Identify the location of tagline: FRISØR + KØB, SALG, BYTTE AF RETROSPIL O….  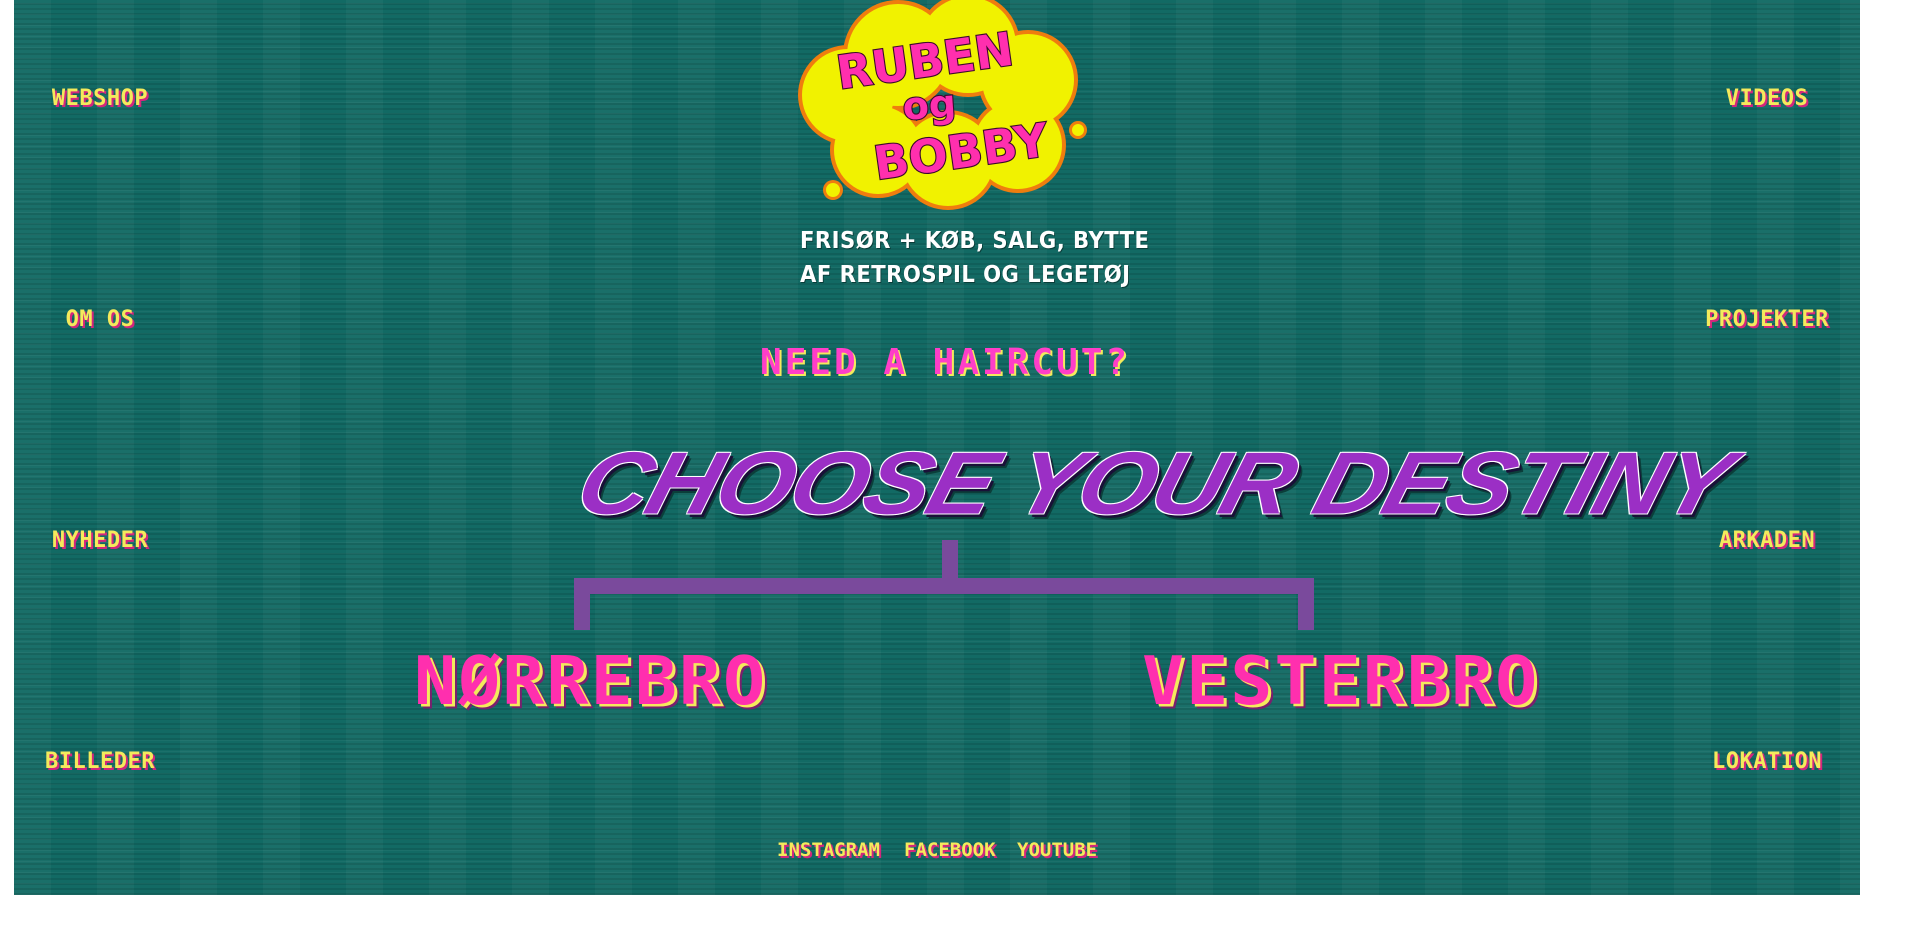
(974, 258).